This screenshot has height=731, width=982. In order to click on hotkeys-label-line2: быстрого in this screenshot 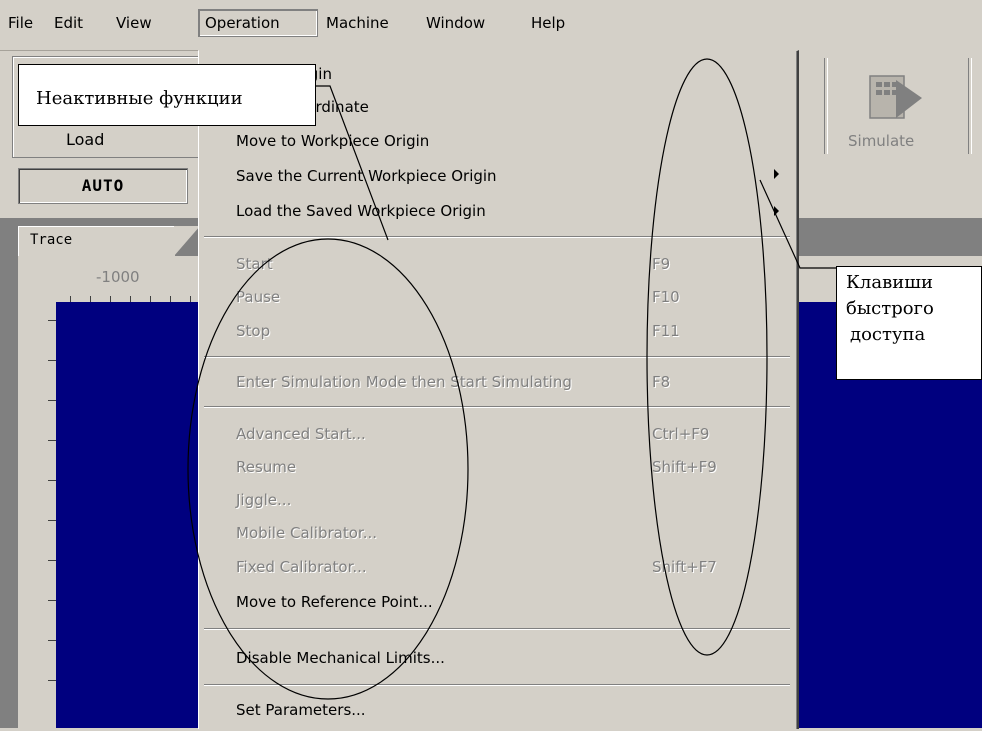, I will do `click(890, 308)`.